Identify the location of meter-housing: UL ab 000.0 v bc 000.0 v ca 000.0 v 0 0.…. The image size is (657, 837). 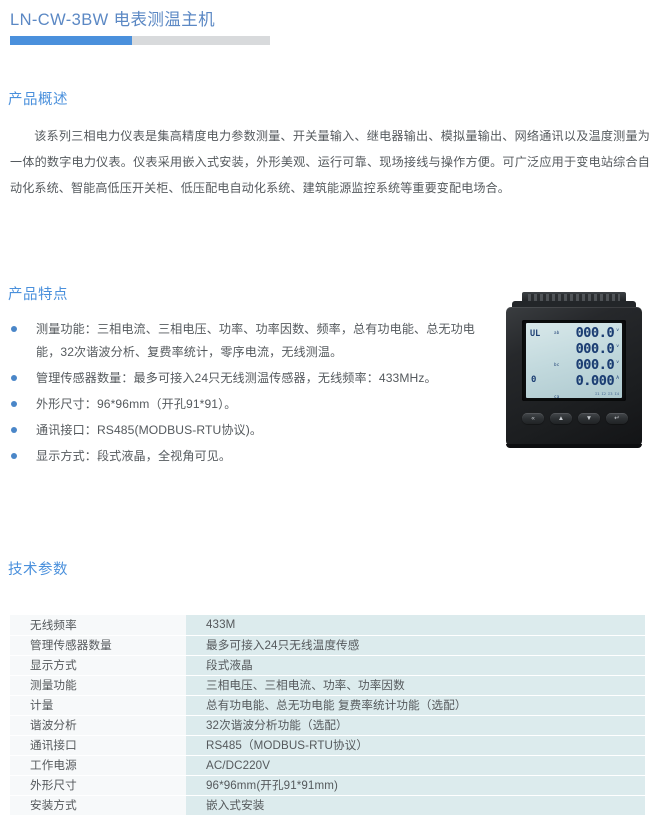
(574, 376).